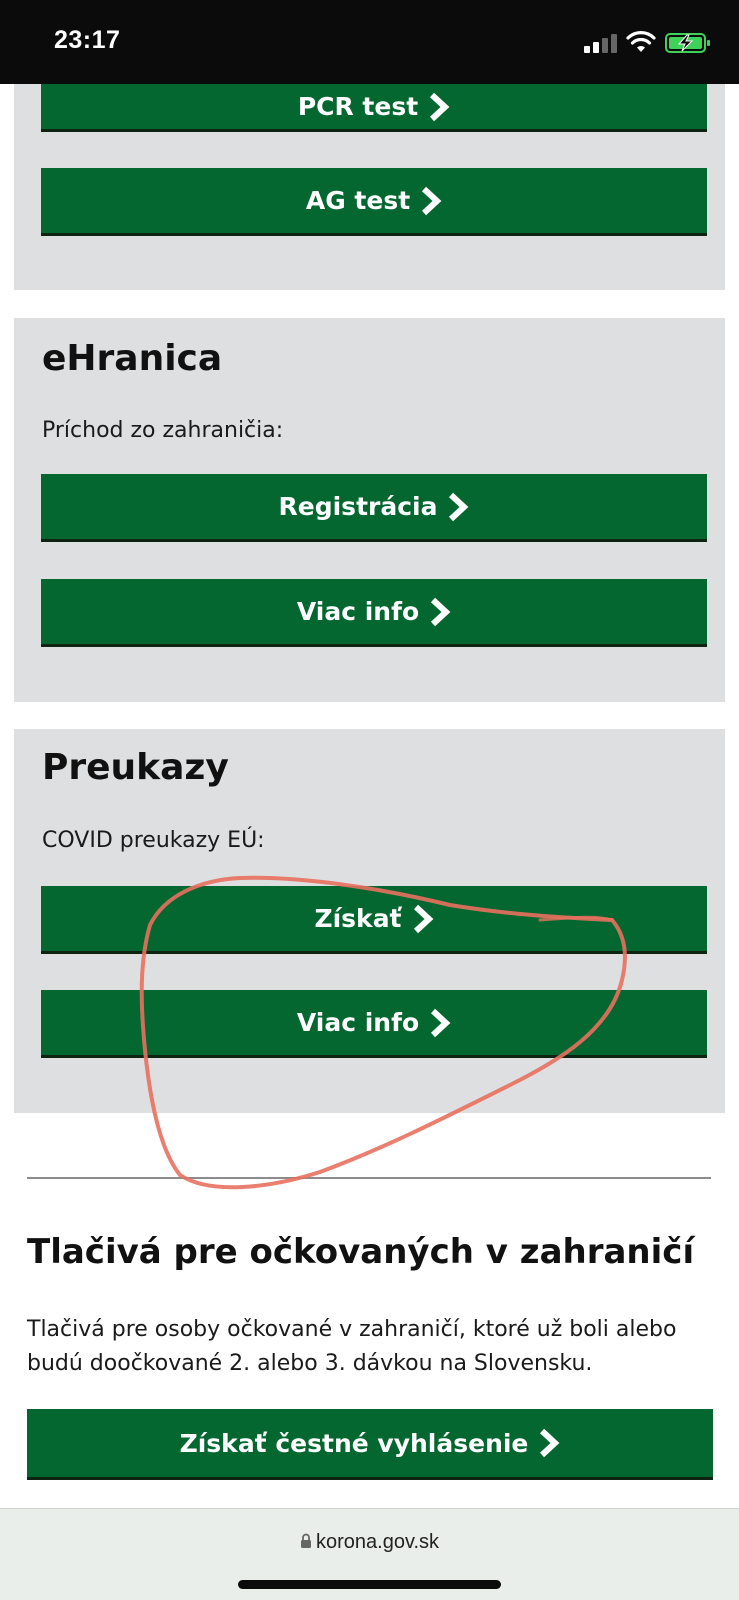  I want to click on section-divider, so click(369, 1178).